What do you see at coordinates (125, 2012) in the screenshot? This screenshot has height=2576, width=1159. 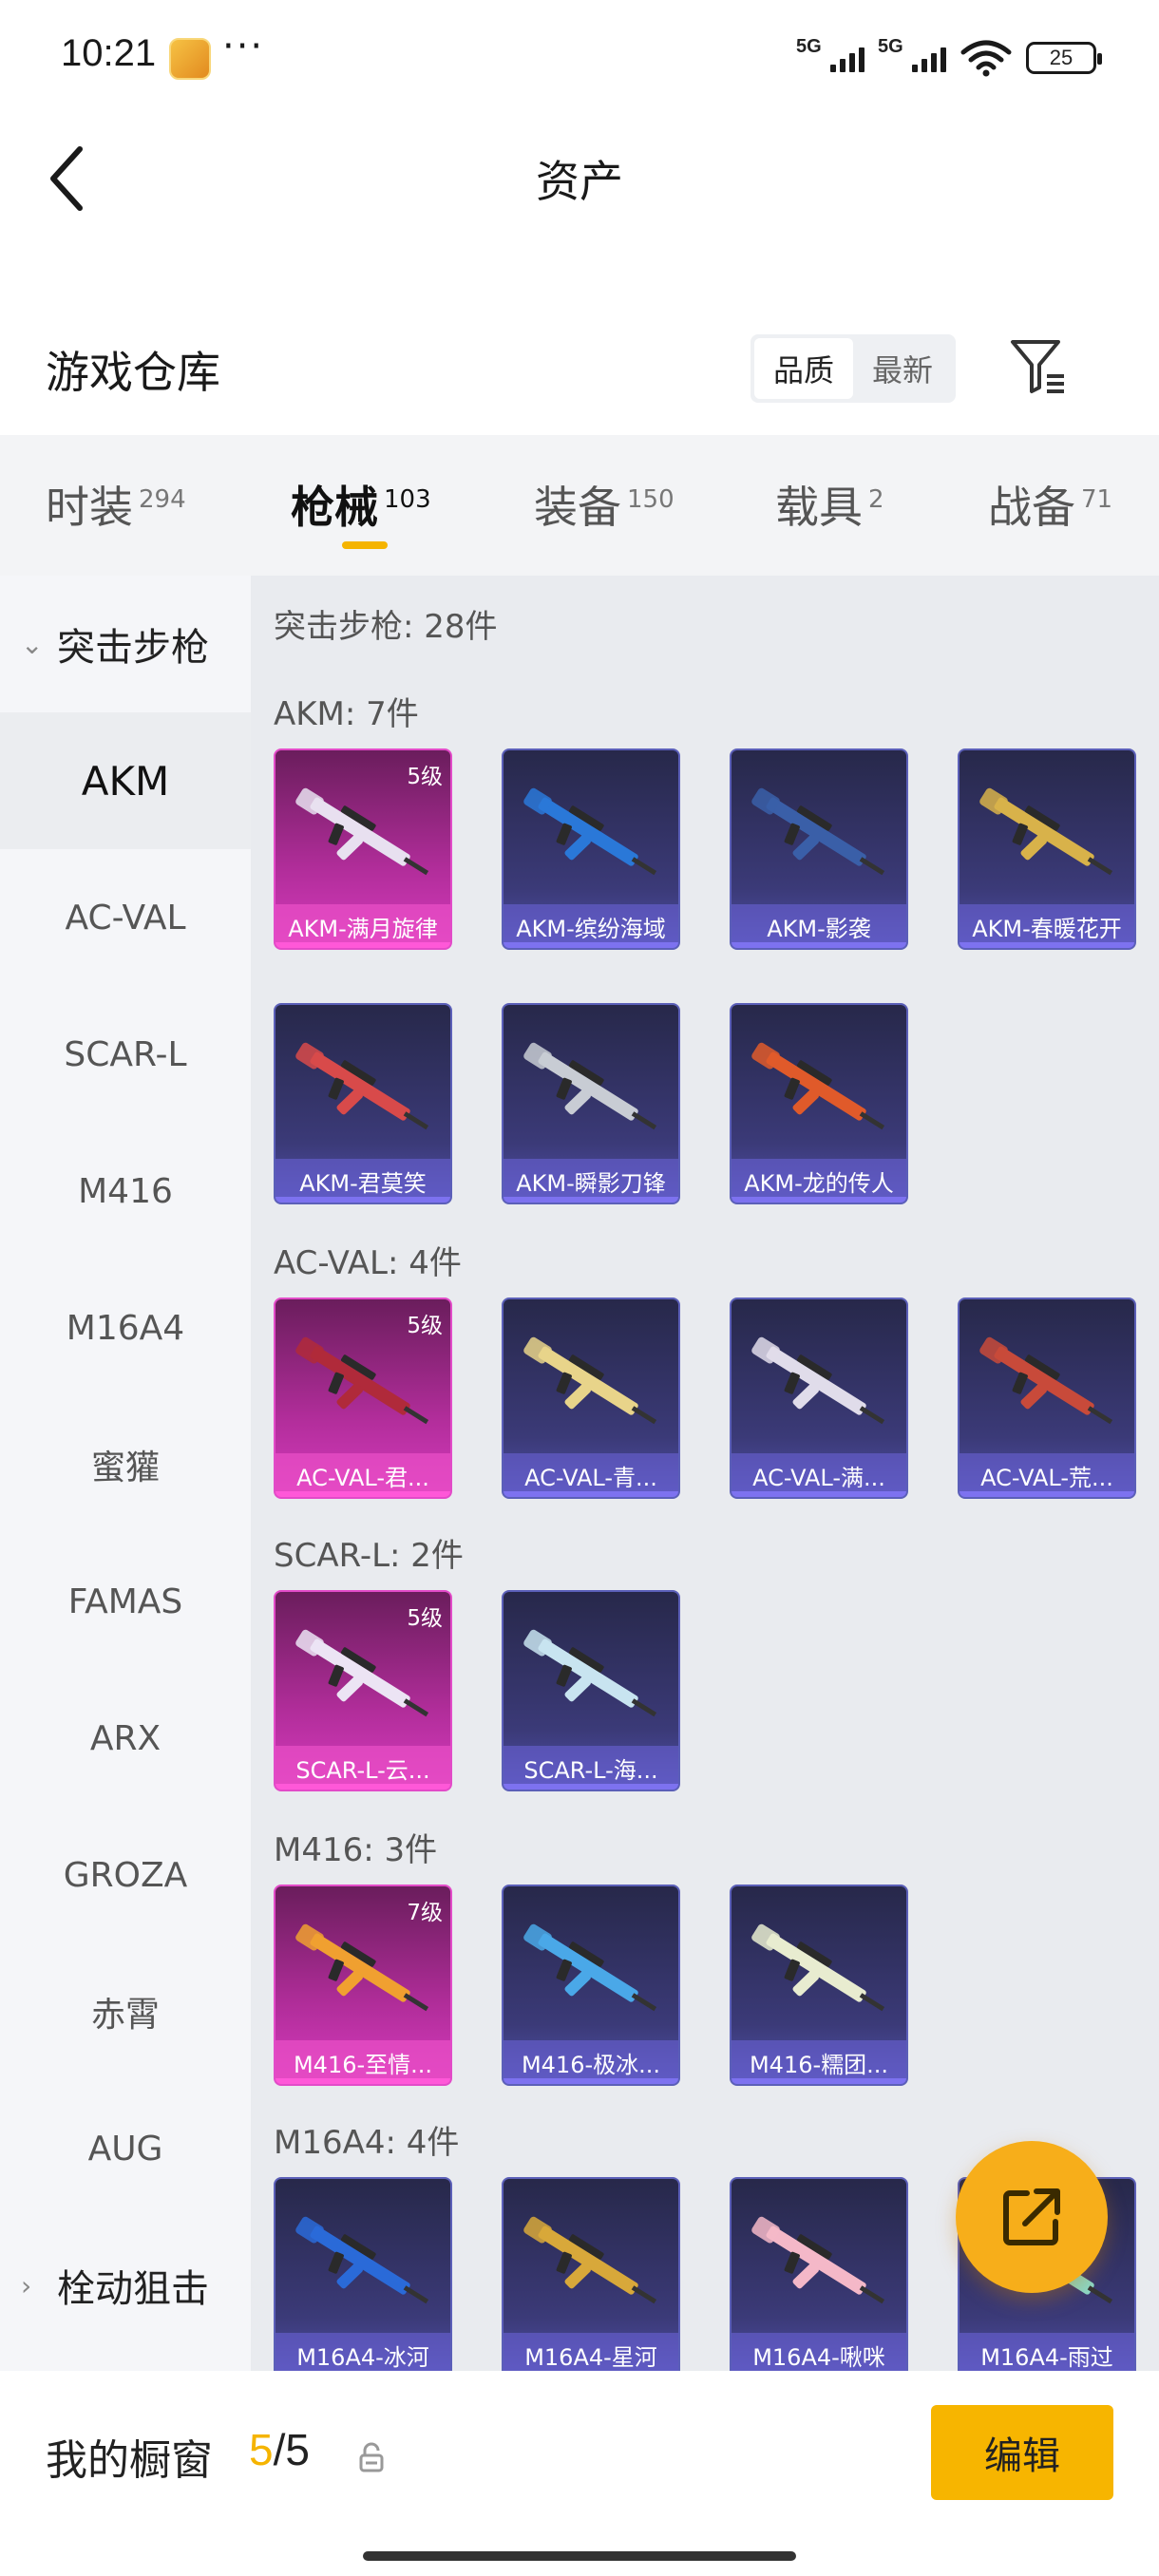 I see `sidebar-item-chixiao: 赤霄` at bounding box center [125, 2012].